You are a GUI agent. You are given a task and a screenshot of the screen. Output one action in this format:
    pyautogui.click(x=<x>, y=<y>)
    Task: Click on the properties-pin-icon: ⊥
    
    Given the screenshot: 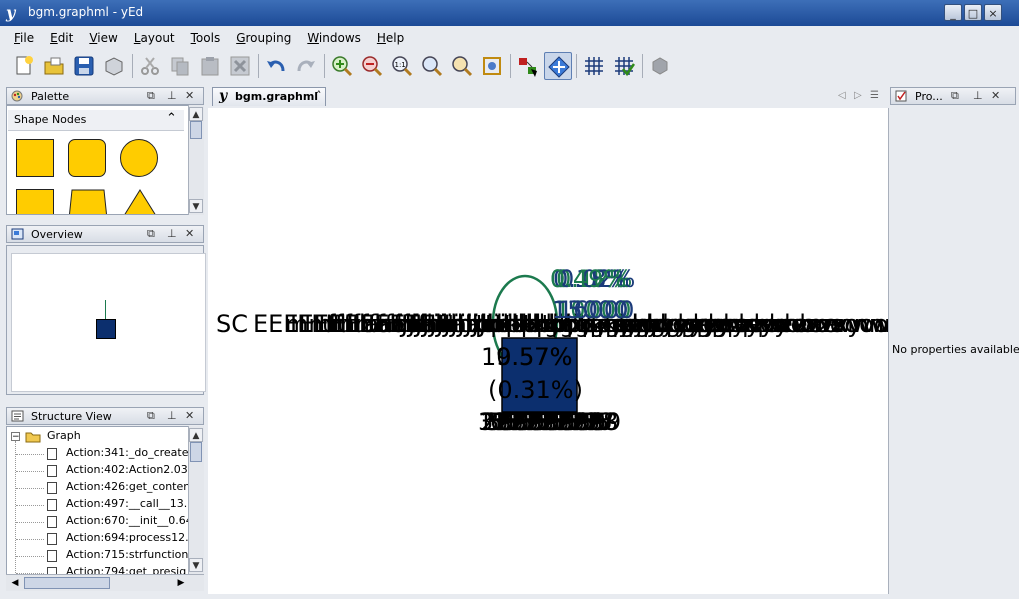 What is the action you would take?
    pyautogui.click(x=978, y=95)
    